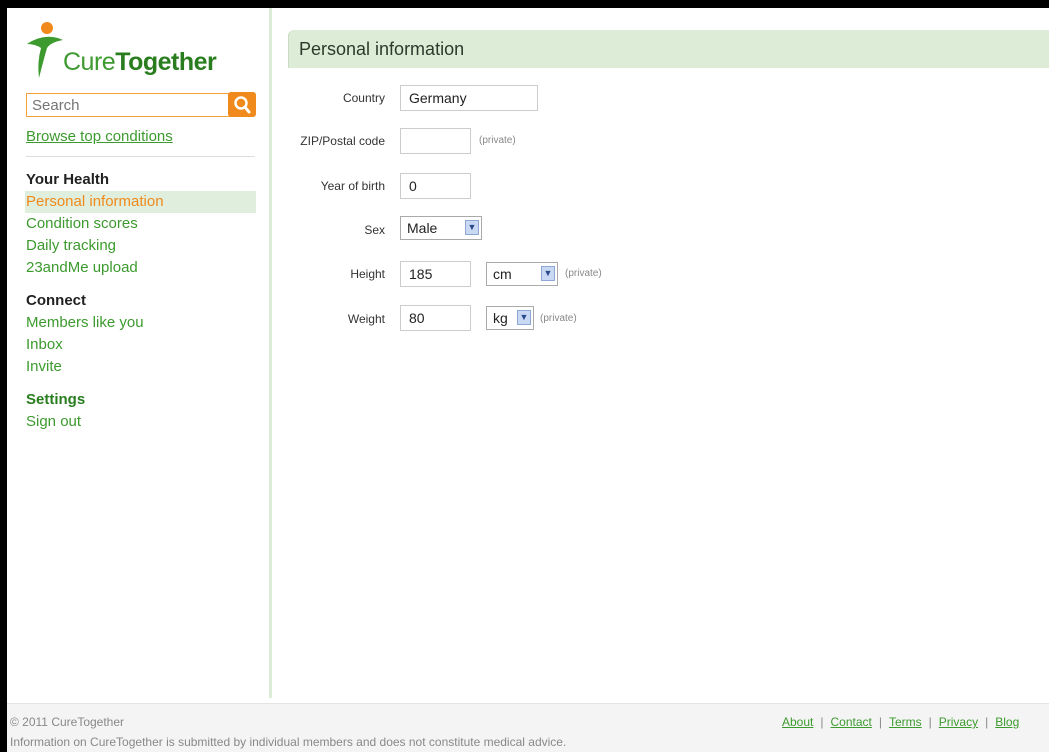 The width and height of the screenshot is (1049, 752). Describe the element at coordinates (850, 722) in the screenshot. I see `footer-link-contact: Contact` at that location.